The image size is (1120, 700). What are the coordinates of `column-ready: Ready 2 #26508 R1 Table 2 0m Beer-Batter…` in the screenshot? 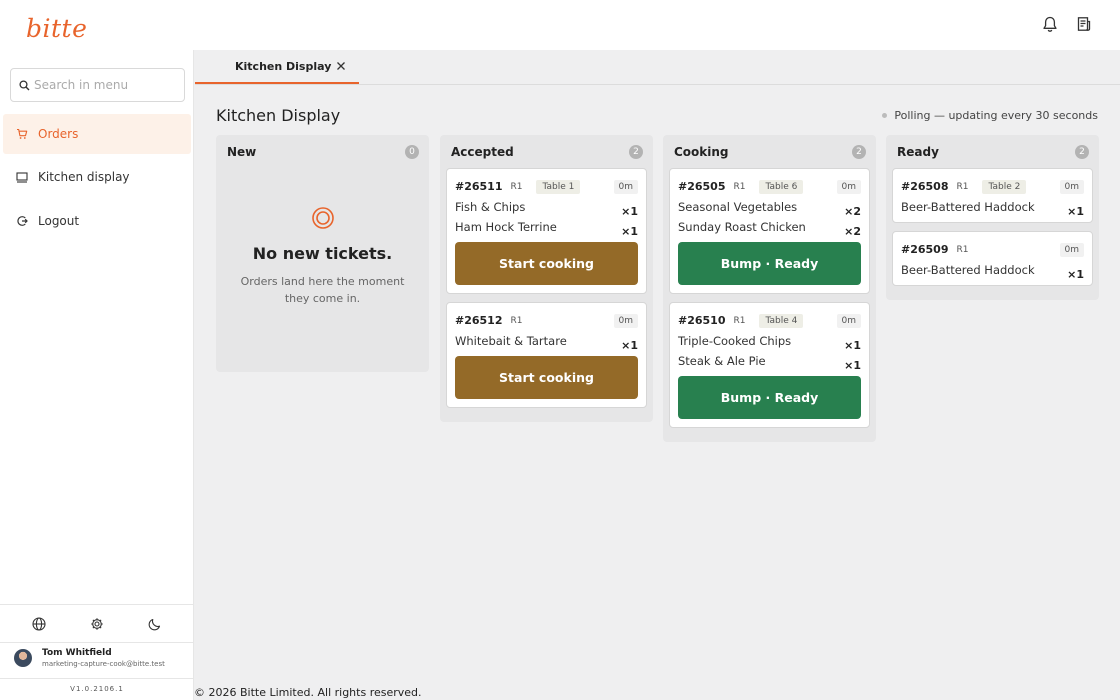 It's located at (992, 217).